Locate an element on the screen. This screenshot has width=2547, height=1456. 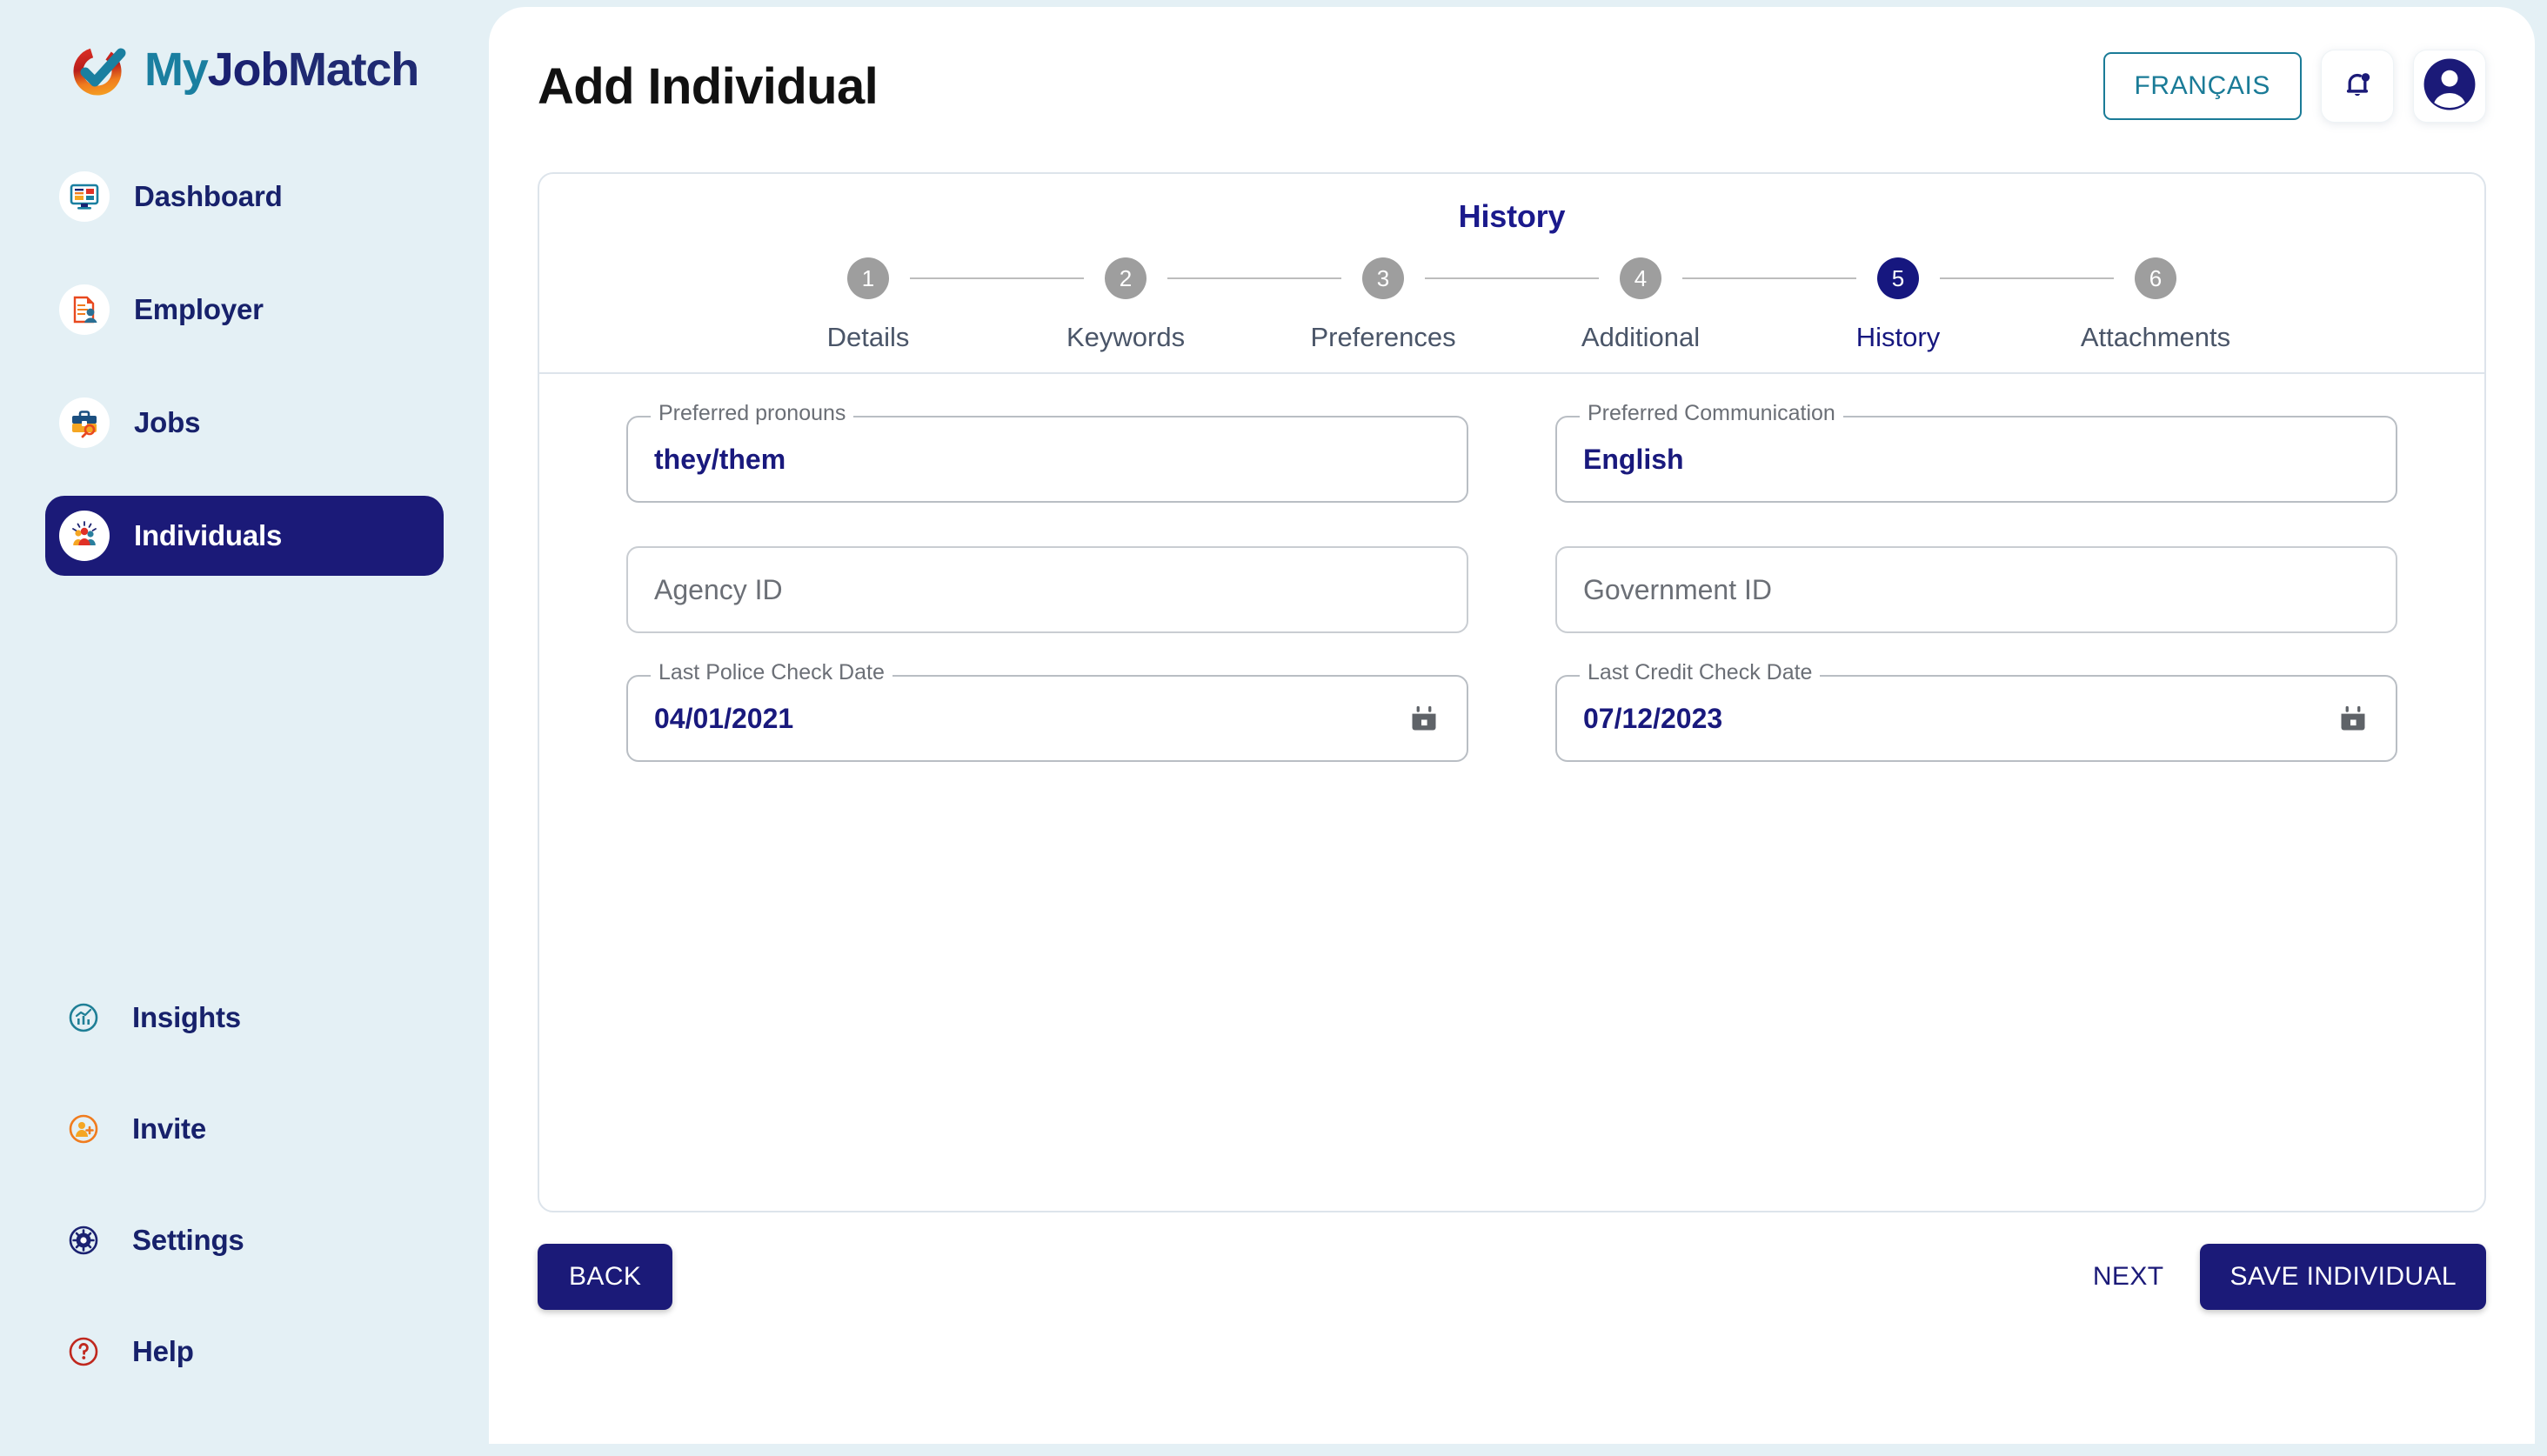
sidebar-nav-secondary: Insights Invite Settings Help is located at coordinates (244, 1205).